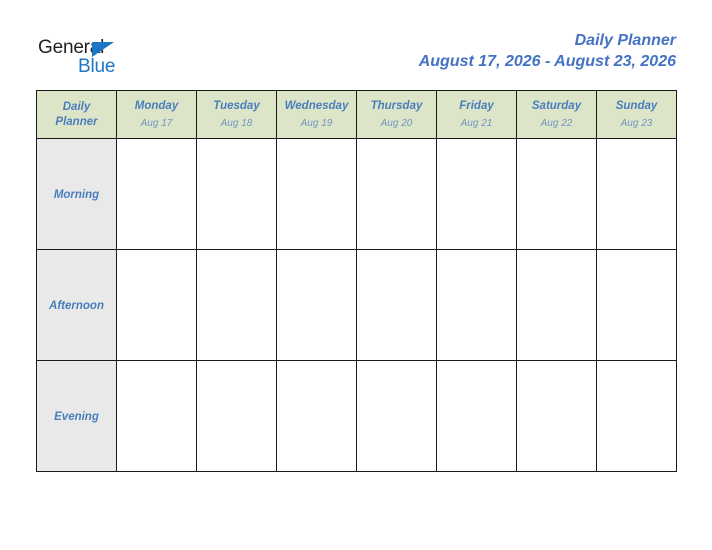 Image resolution: width=712 pixels, height=550 pixels. I want to click on slot-afternoon-sunday, so click(636, 305).